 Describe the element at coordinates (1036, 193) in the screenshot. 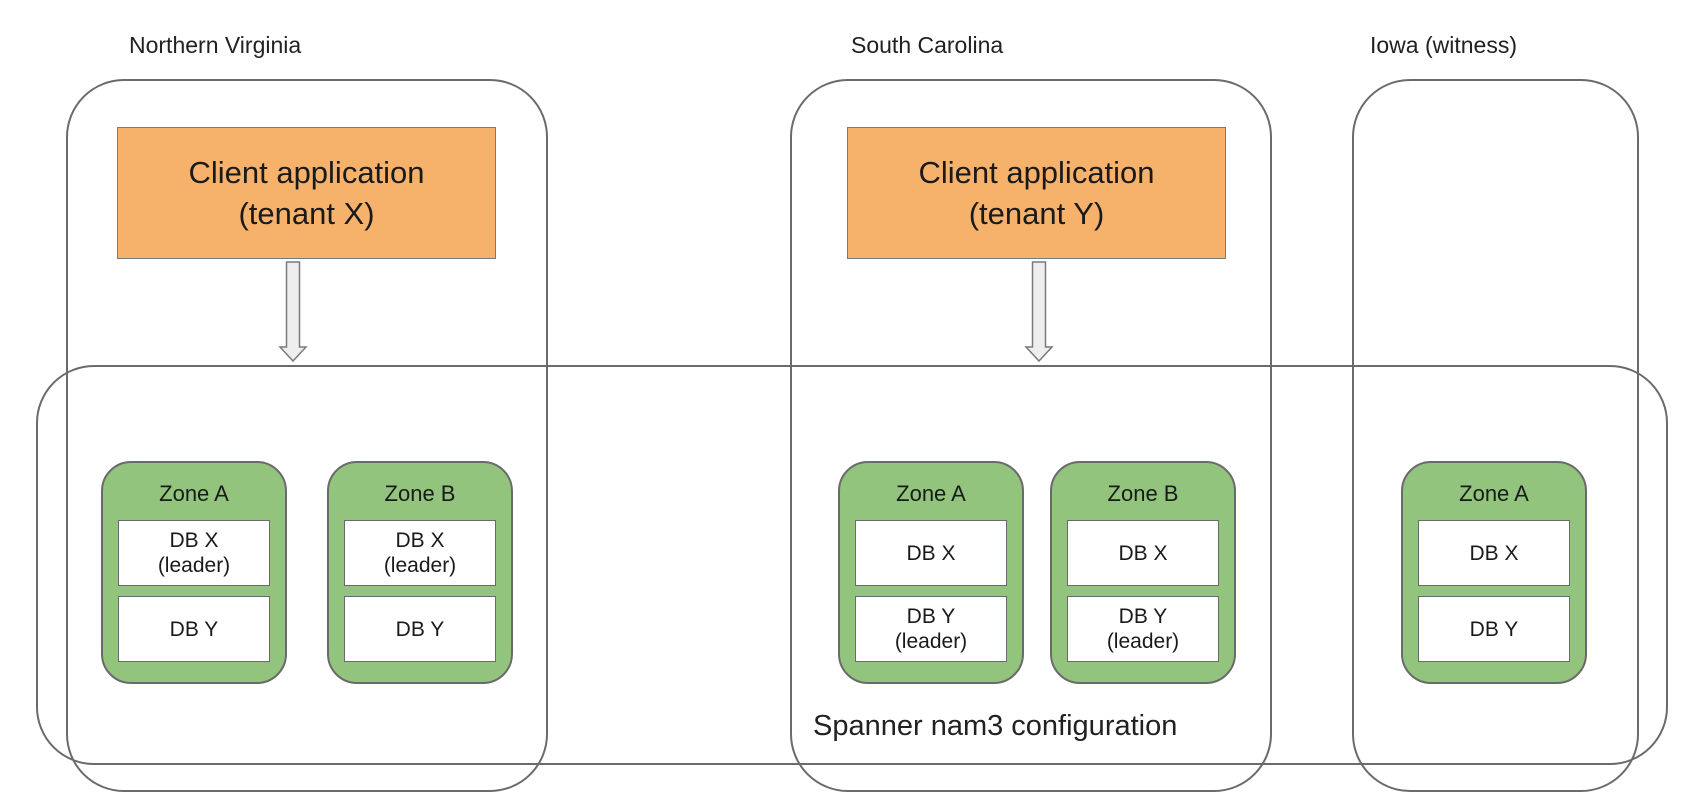

I see `client-application-tenant-y: Client application (tenant Y)` at that location.